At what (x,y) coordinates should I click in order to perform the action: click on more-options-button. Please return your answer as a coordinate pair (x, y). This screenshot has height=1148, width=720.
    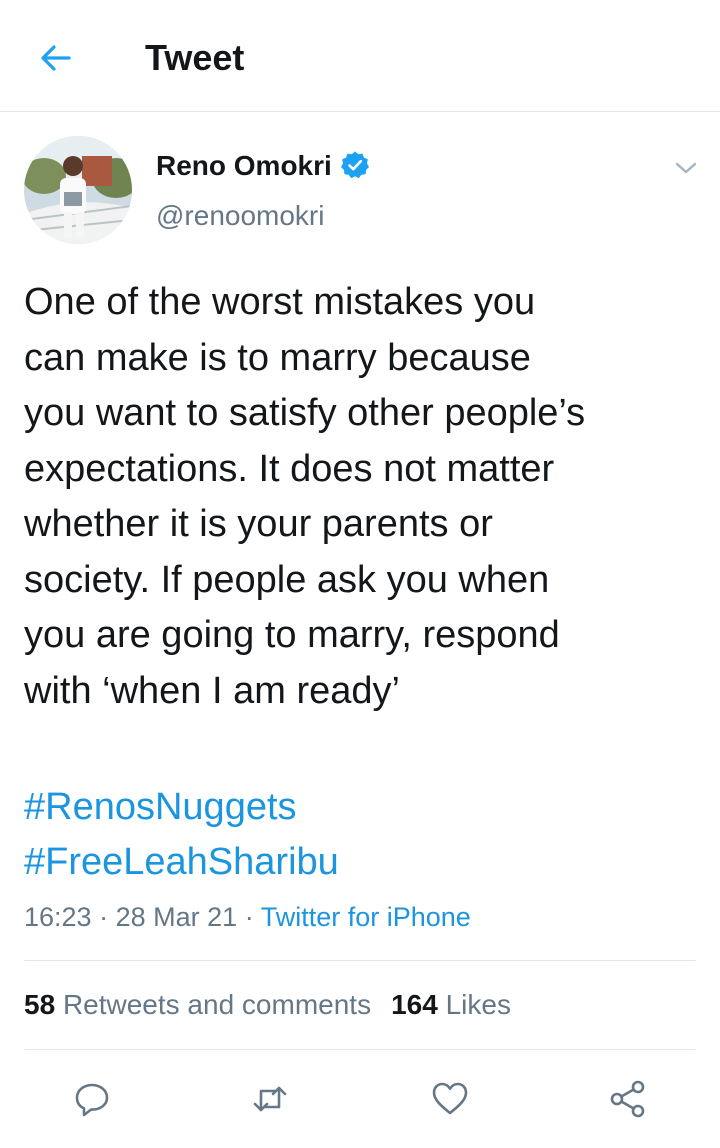
    Looking at the image, I should click on (686, 168).